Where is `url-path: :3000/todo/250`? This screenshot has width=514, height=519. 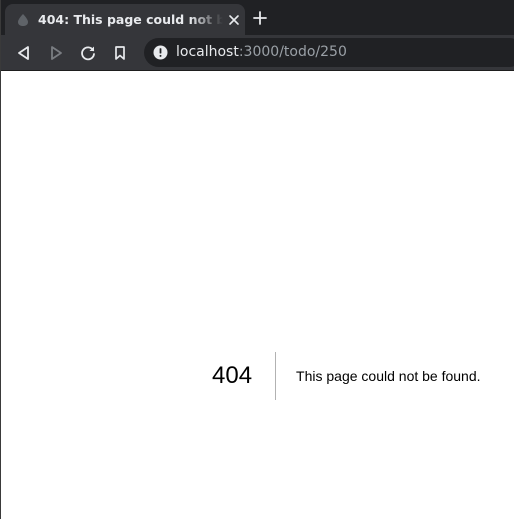 url-path: :3000/todo/250 is located at coordinates (292, 52).